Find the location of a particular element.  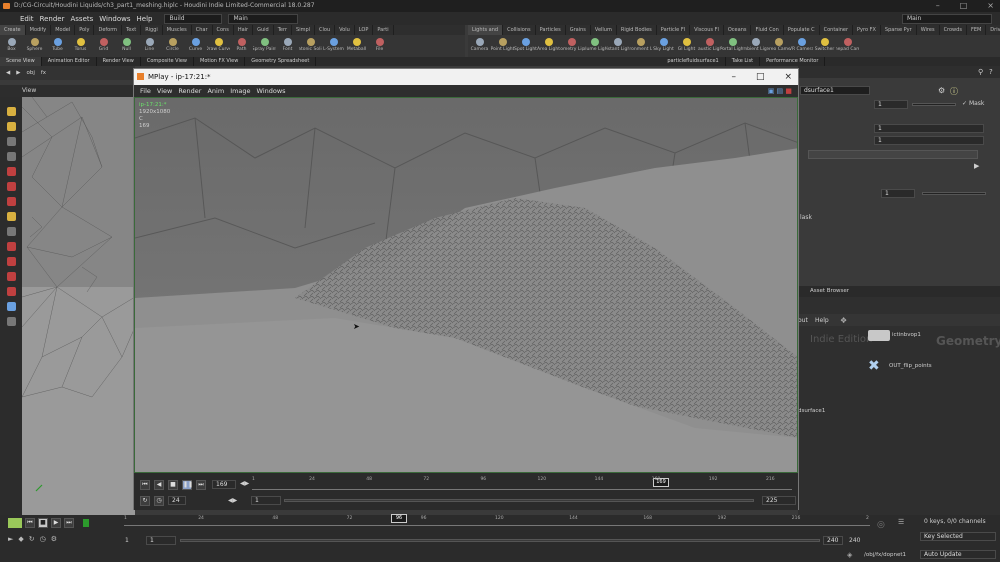

tl-play-button: ▶ is located at coordinates (56, 523).